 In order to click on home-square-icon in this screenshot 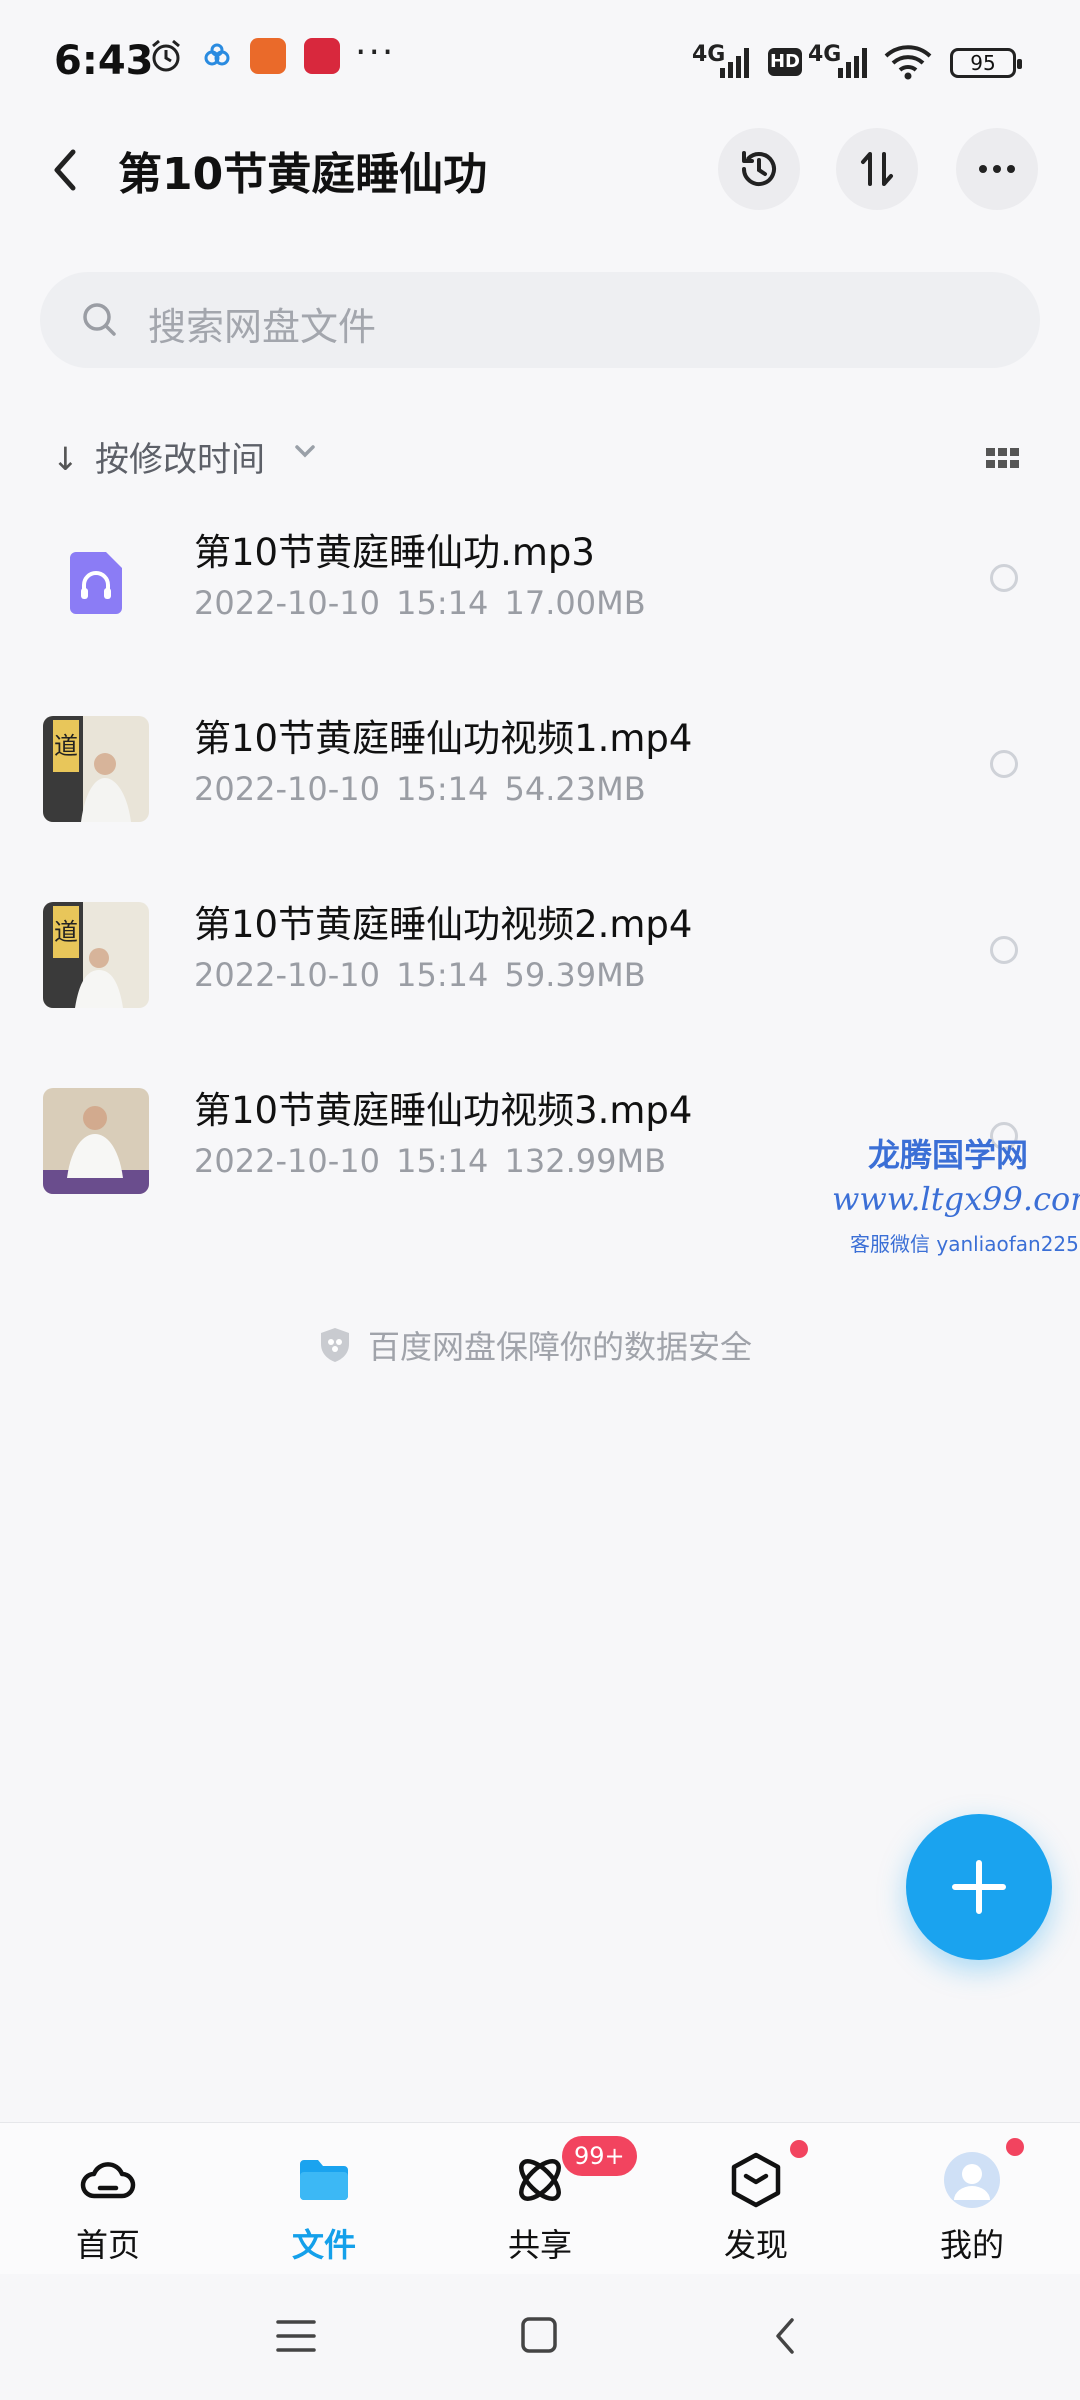, I will do `click(539, 2335)`.